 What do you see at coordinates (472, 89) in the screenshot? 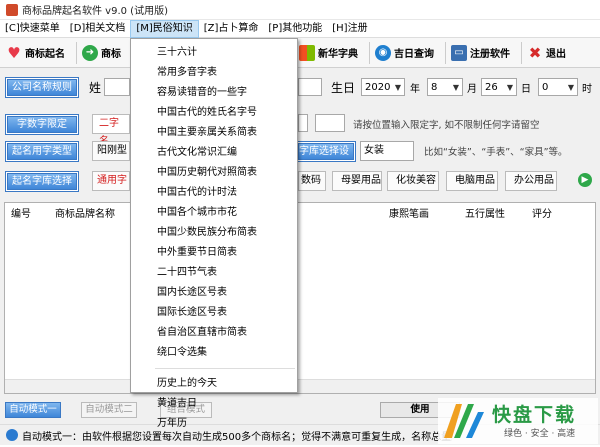
I see `month-unit: 月` at bounding box center [472, 89].